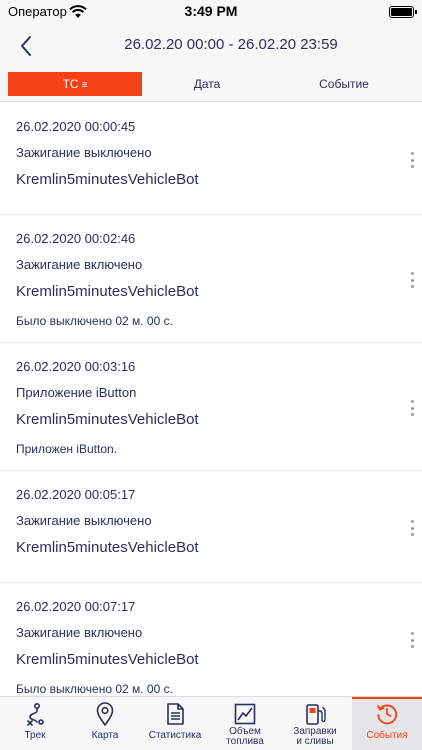 Image resolution: width=422 pixels, height=750 pixels. I want to click on back-button, so click(27, 46).